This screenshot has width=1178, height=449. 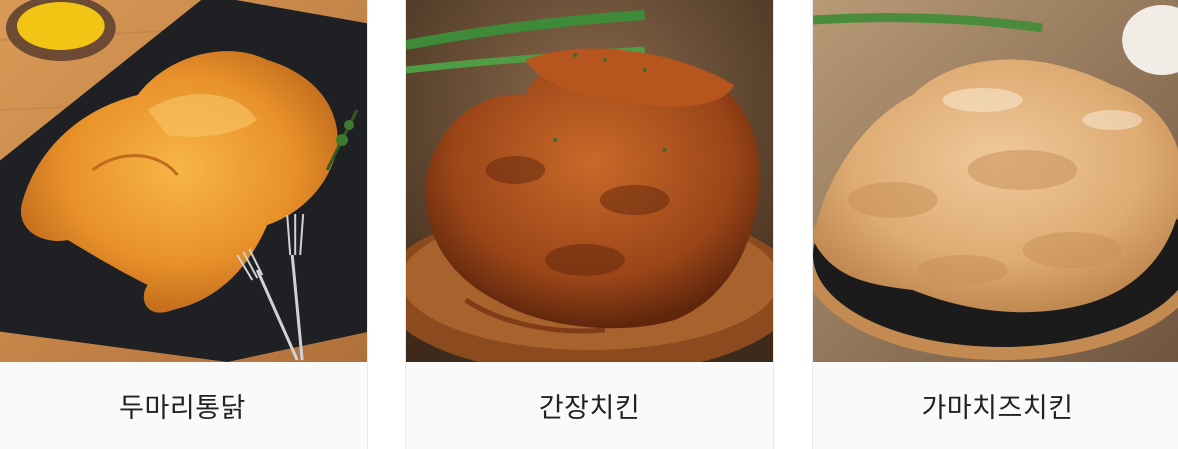 I want to click on menu-item-name: 가마치즈치킨, so click(x=997, y=408).